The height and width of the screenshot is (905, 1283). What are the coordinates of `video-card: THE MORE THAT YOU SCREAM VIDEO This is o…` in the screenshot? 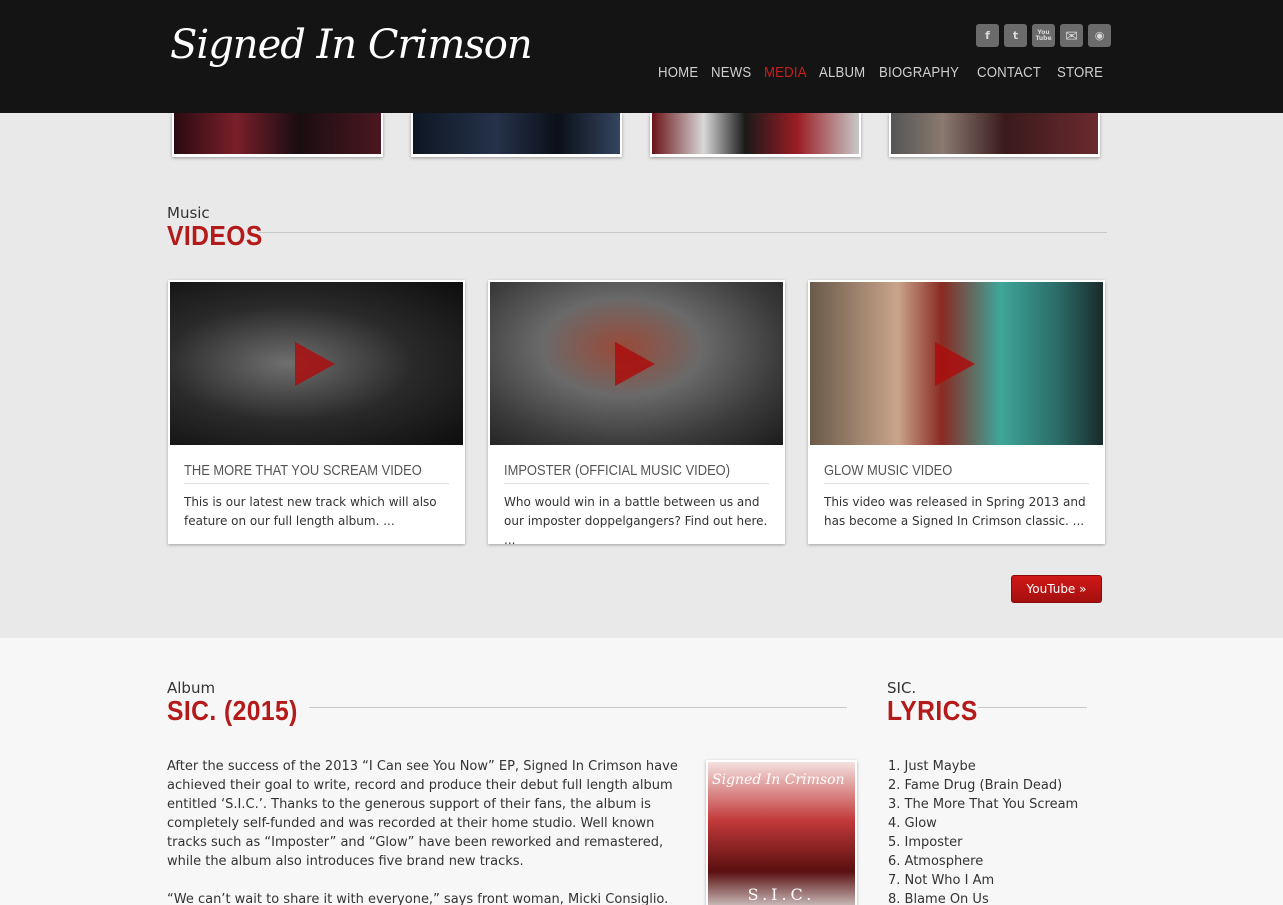 It's located at (316, 412).